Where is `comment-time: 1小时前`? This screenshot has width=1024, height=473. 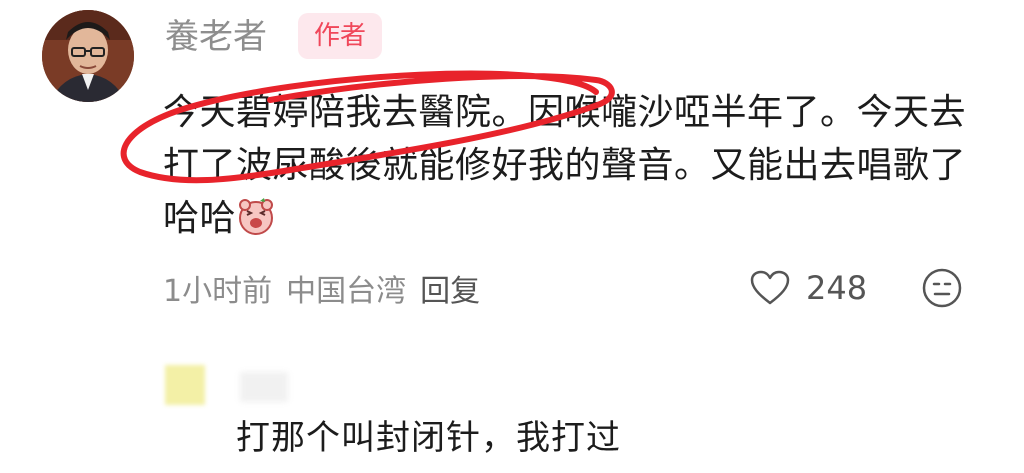
comment-time: 1小时前 is located at coordinates (218, 291).